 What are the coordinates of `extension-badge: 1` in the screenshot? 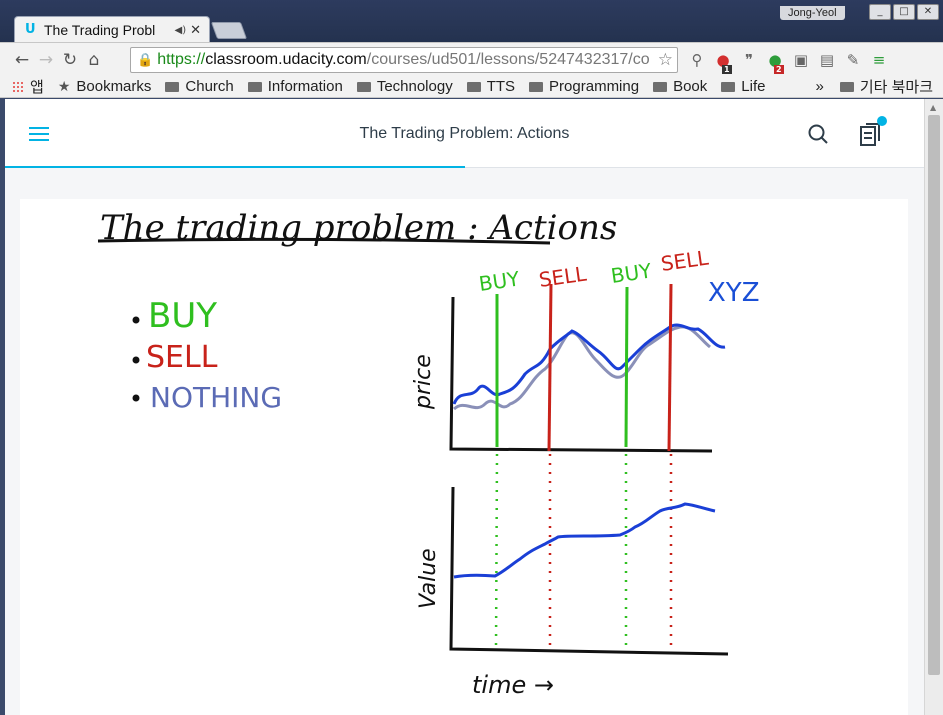 It's located at (727, 69).